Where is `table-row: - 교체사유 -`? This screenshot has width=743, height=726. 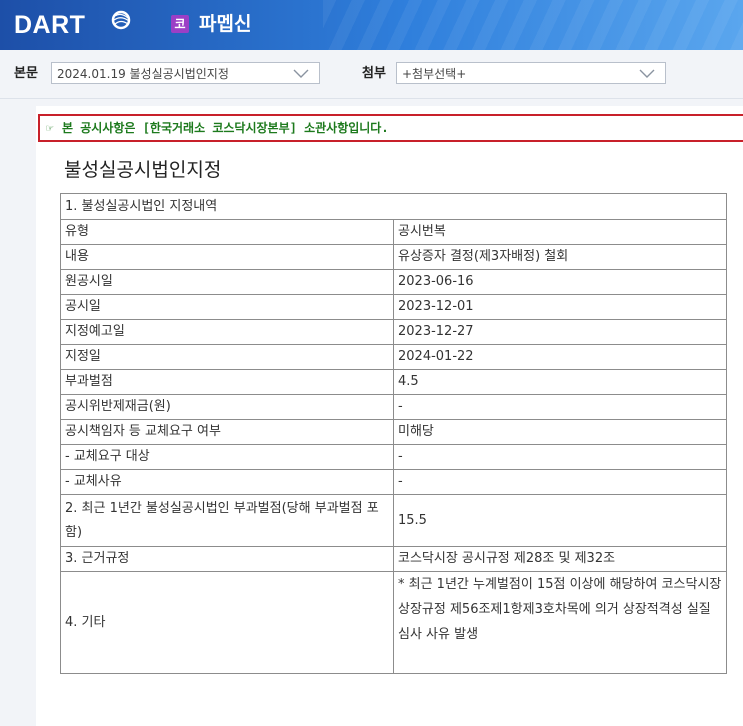
table-row: - 교체사유 - is located at coordinates (393, 482).